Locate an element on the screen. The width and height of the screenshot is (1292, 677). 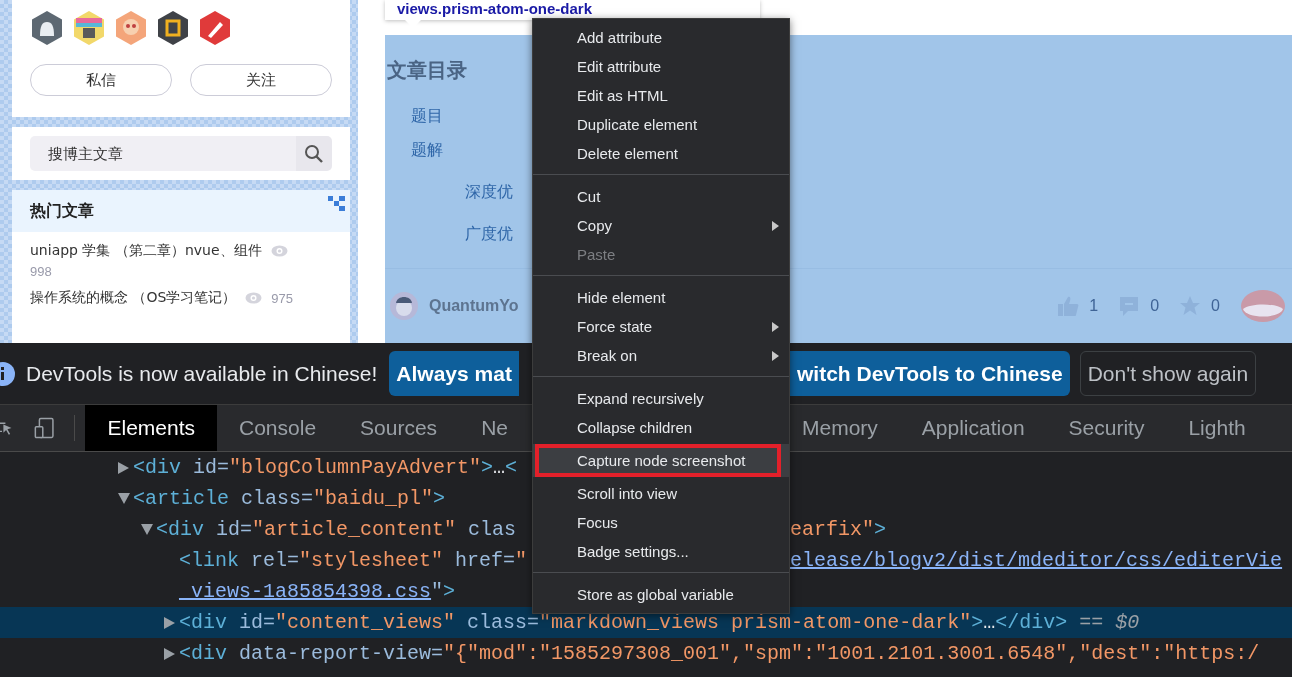
menu-item: Collapse children is located at coordinates (661, 427).